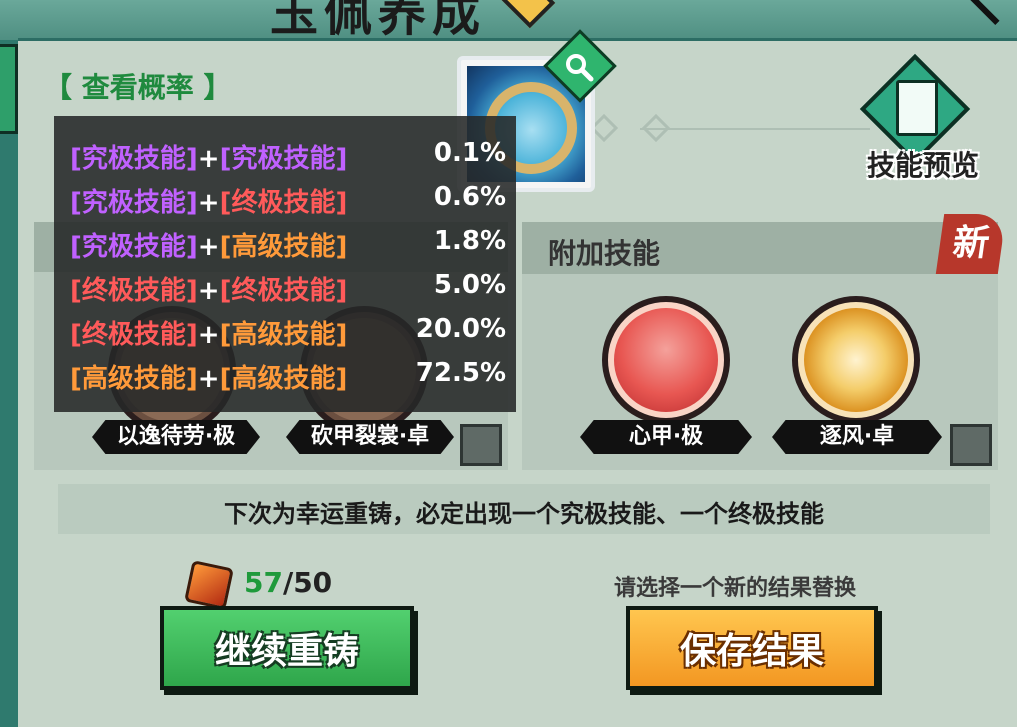  What do you see at coordinates (971, 445) in the screenshot?
I see `select-right-checkbox` at bounding box center [971, 445].